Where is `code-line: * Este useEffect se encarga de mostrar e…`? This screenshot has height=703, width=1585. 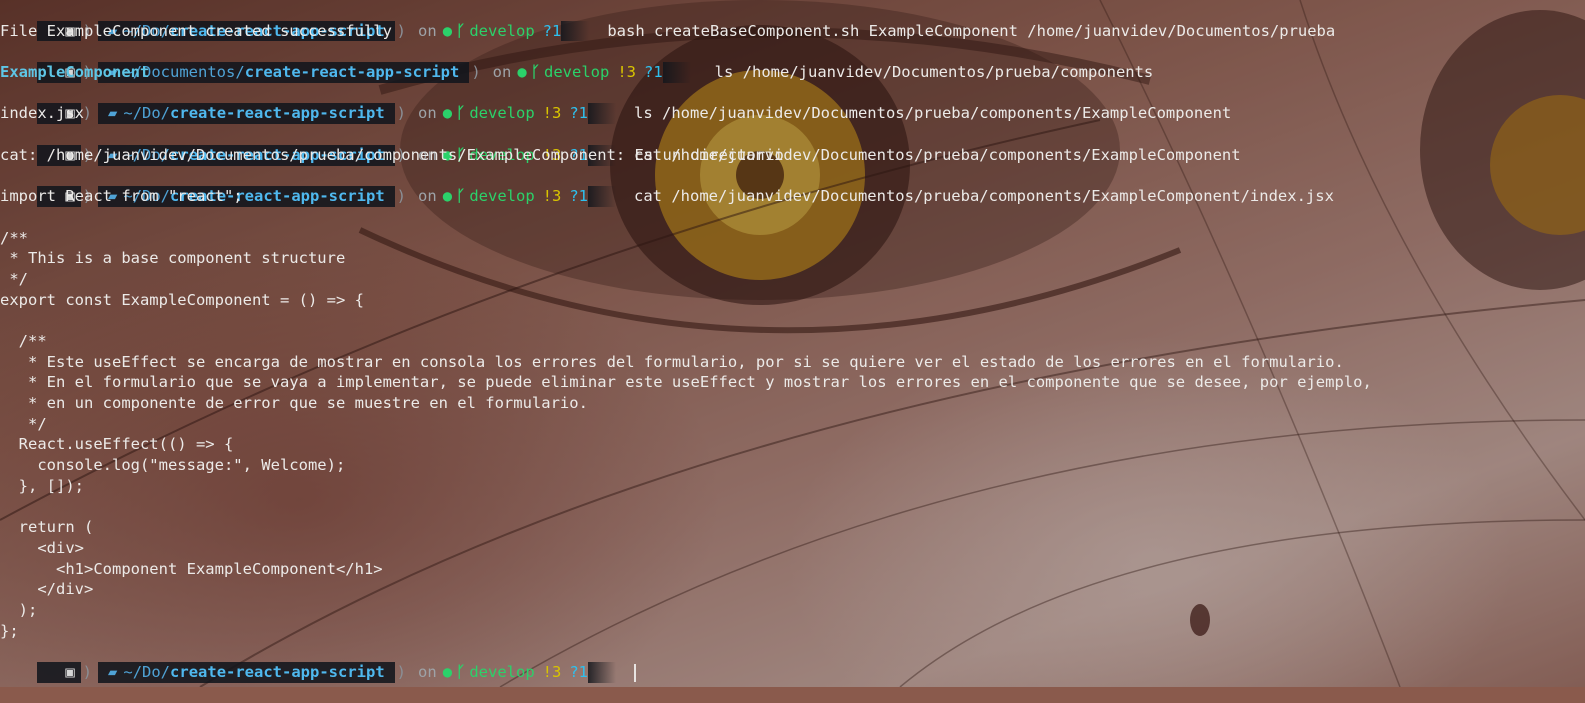 code-line: * Este useEffect se encarga de mostrar e… is located at coordinates (672, 361).